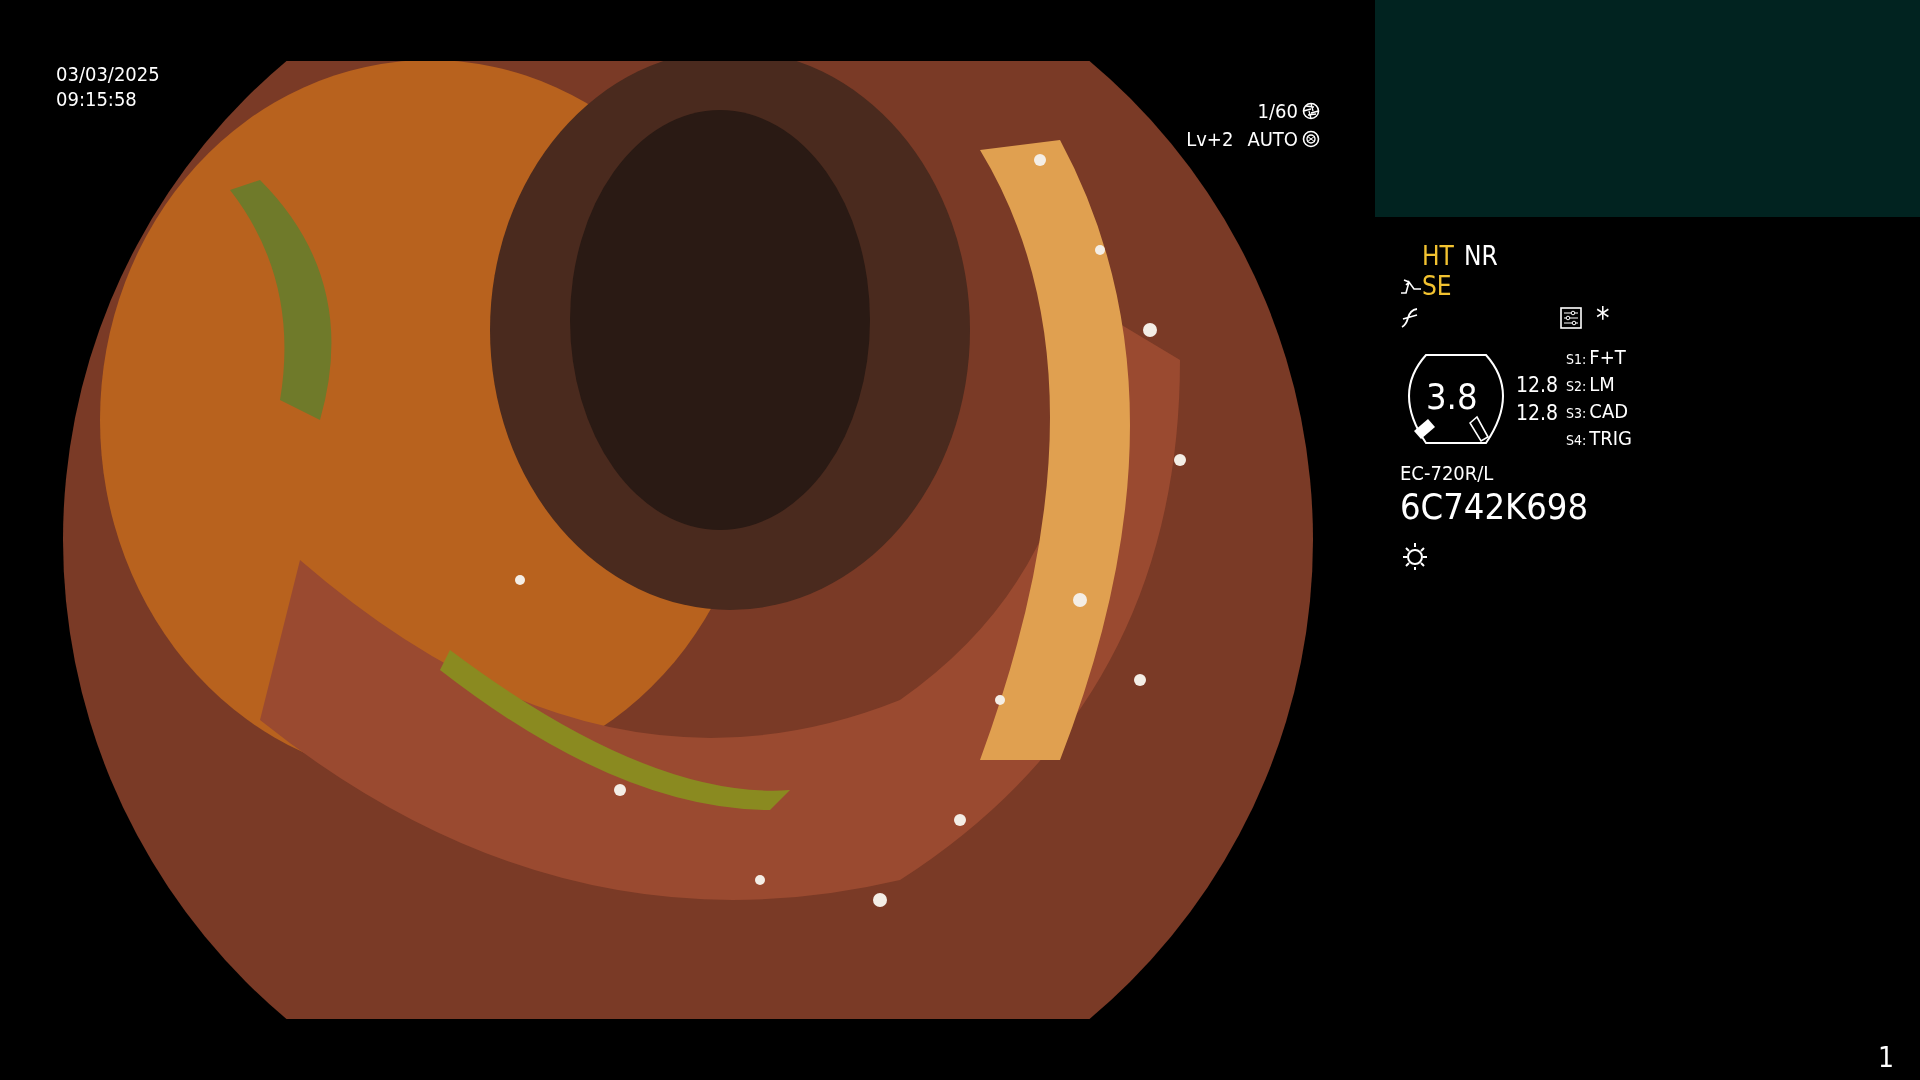 This screenshot has height=1080, width=1920. I want to click on switch-function: LM, so click(1602, 384).